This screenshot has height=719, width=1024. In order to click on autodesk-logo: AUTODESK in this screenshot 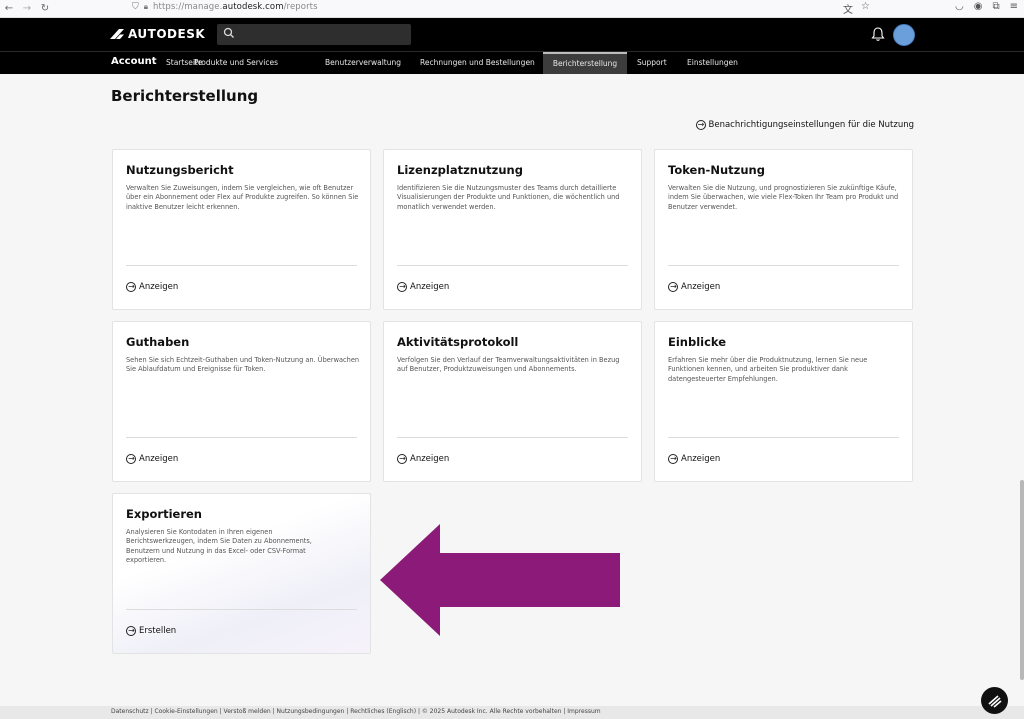, I will do `click(157, 34)`.